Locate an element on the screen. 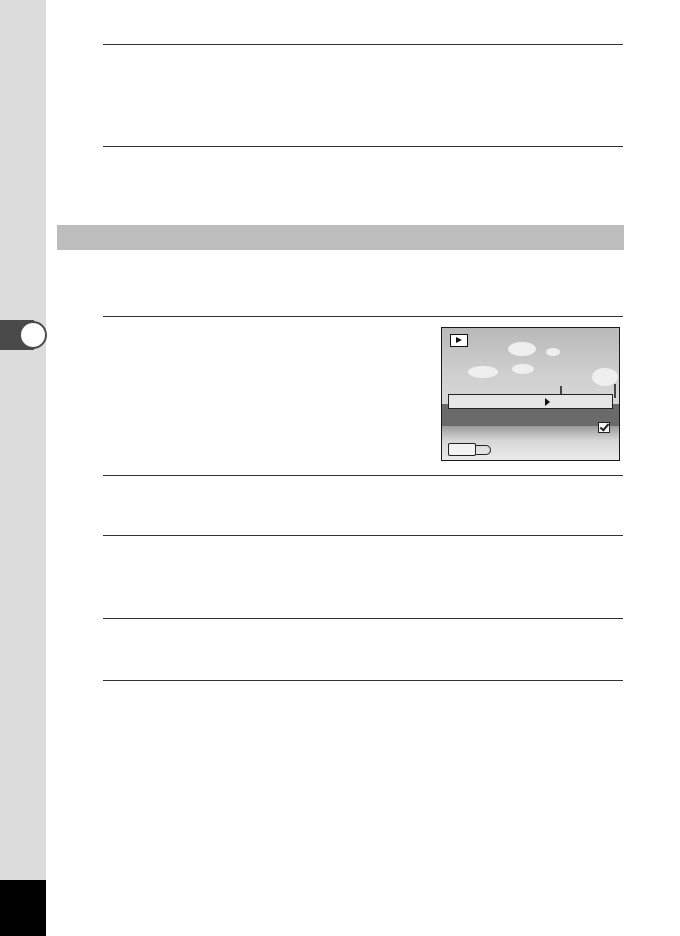  page-number-block is located at coordinates (23, 908).